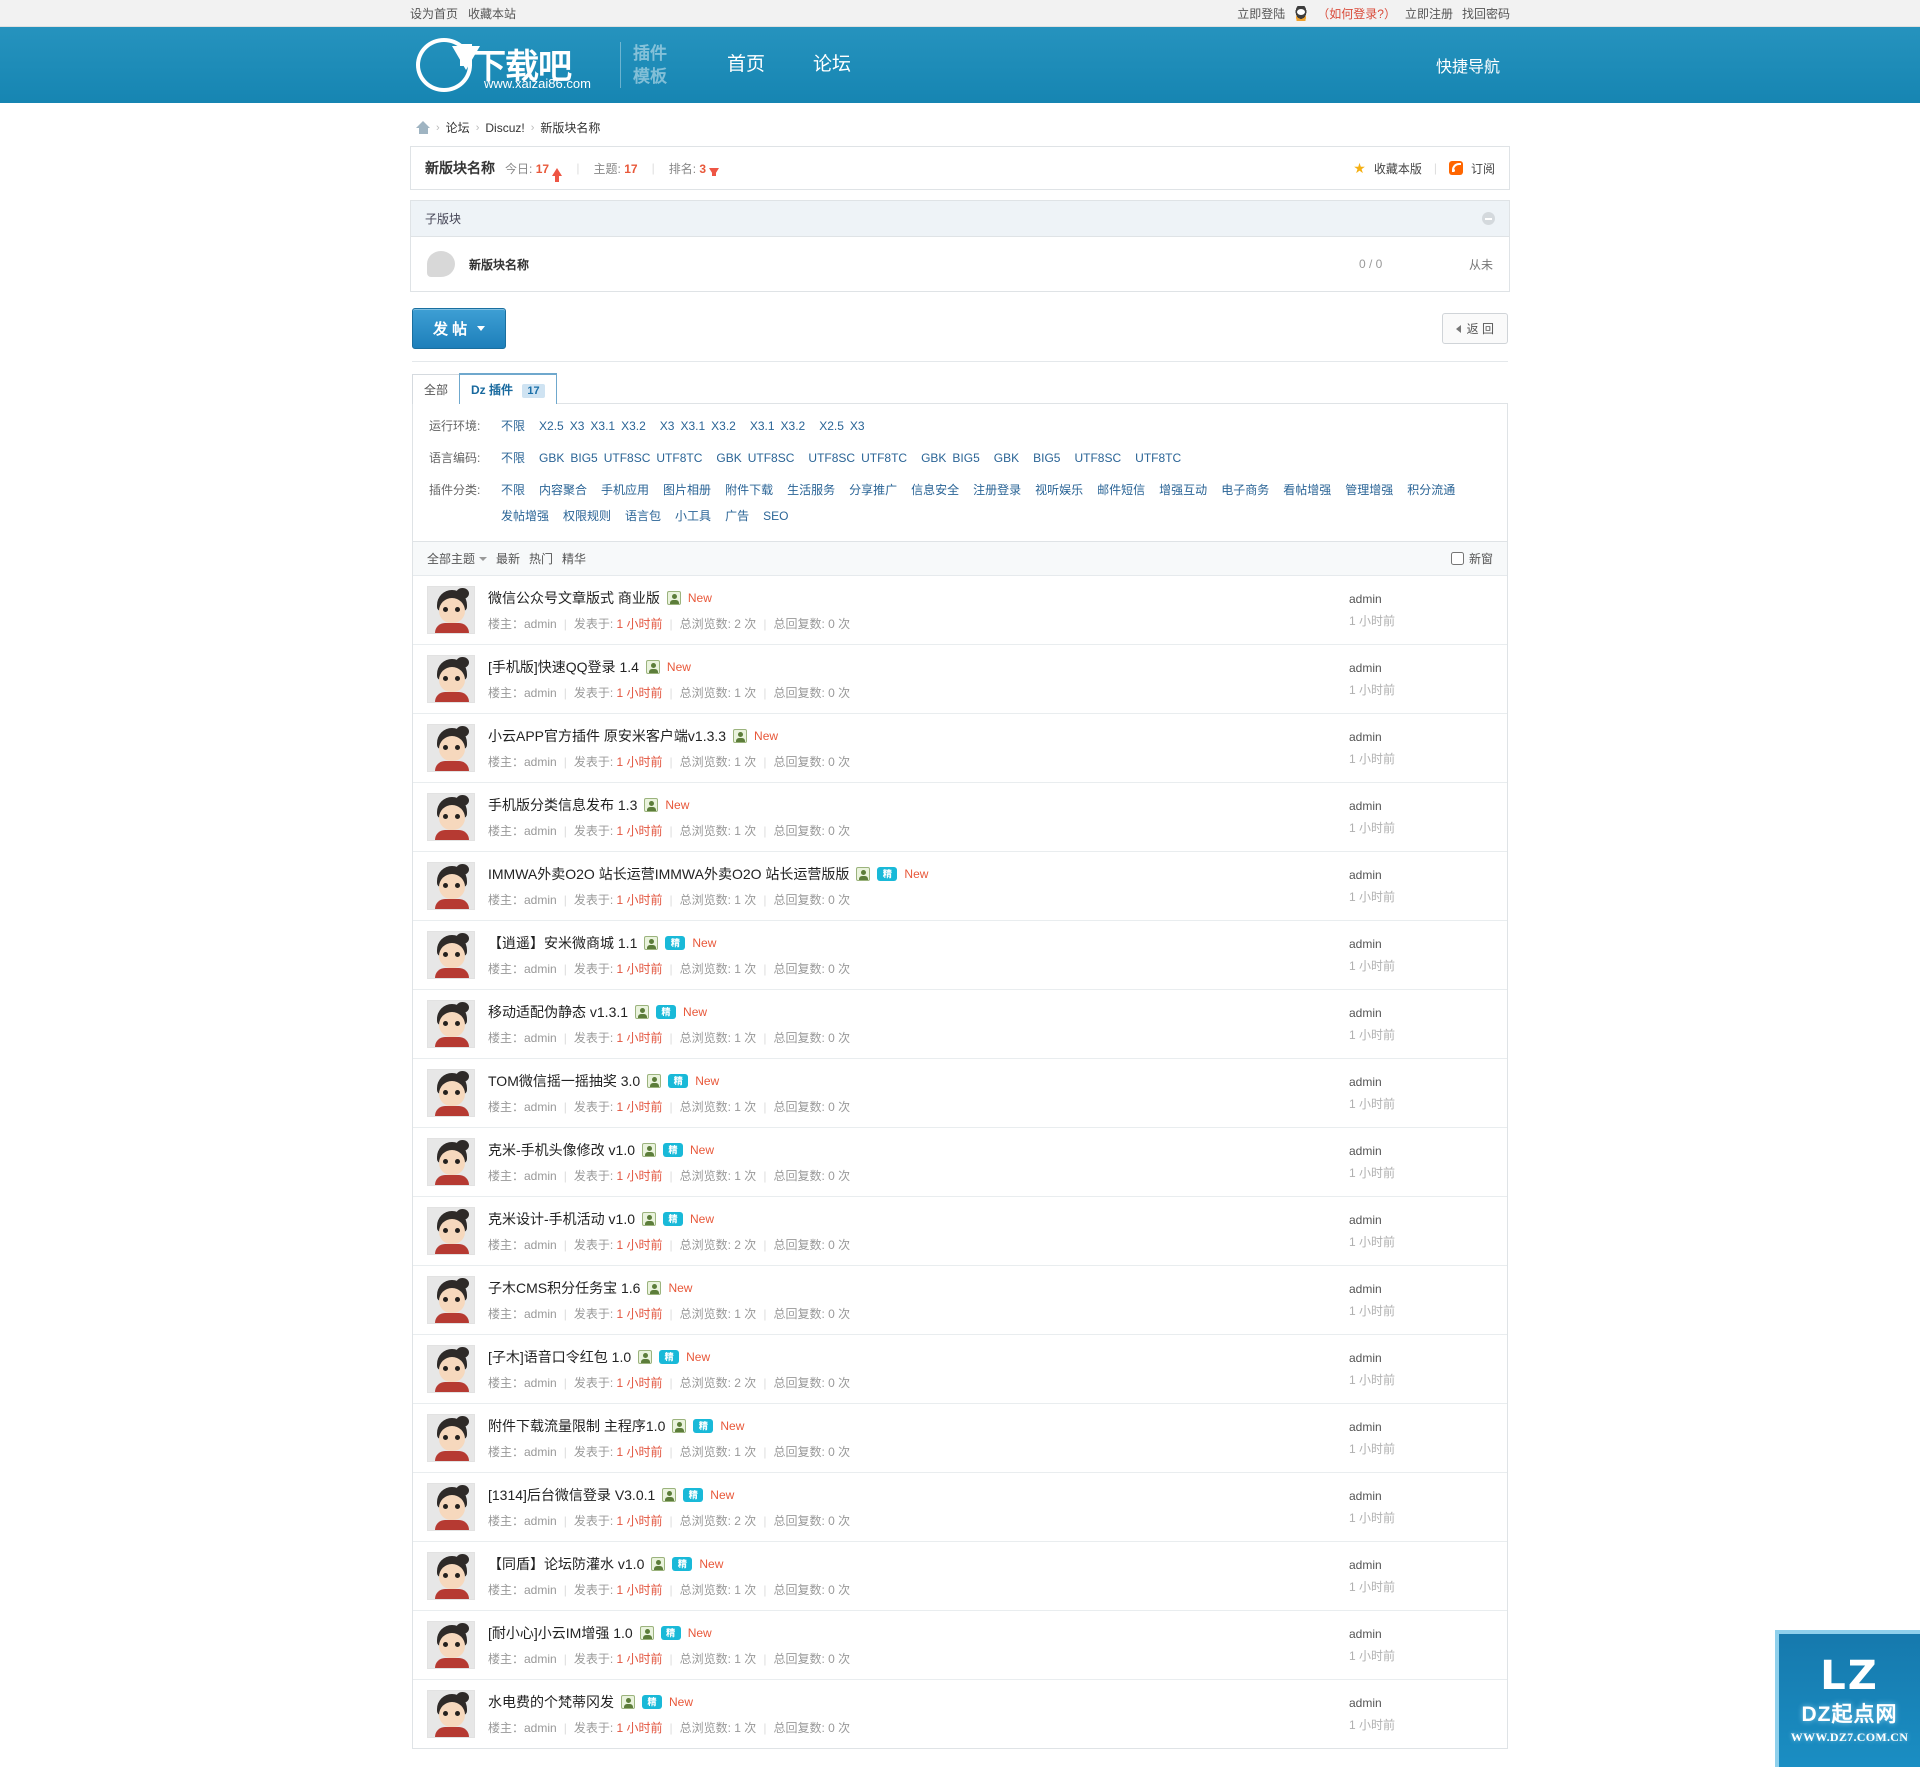 The image size is (1920, 1767). I want to click on filter-option: 附件下载, so click(749, 490).